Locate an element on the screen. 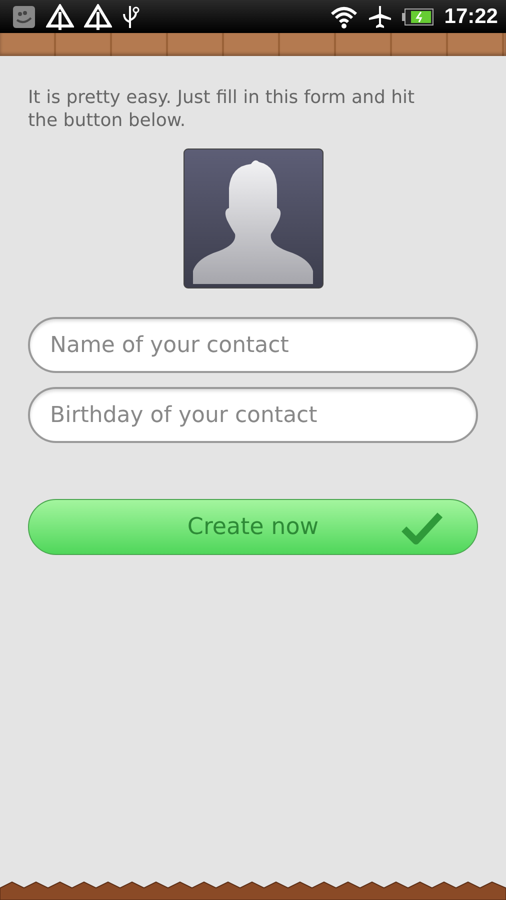 This screenshot has height=900, width=506. wifi-icon is located at coordinates (344, 16).